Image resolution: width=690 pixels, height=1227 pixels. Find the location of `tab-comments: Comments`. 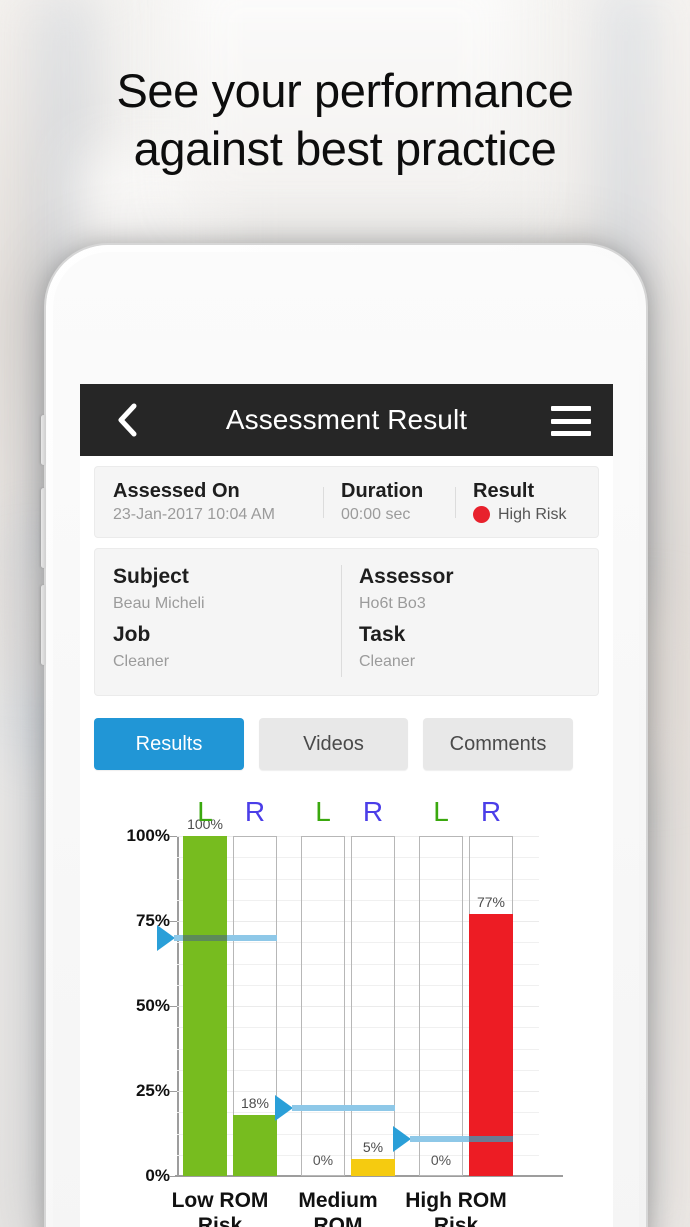

tab-comments: Comments is located at coordinates (498, 744).